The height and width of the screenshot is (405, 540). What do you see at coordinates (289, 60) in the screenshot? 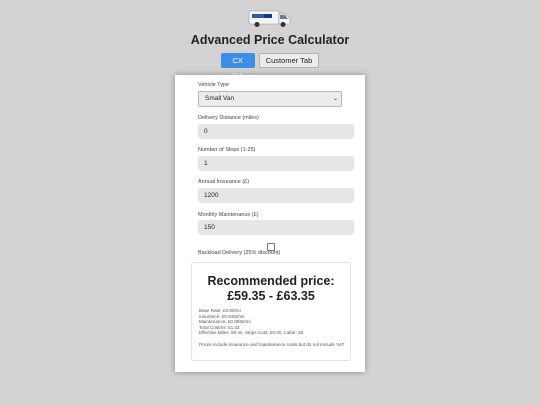
I see `tab-customer: Customer Tab` at bounding box center [289, 60].